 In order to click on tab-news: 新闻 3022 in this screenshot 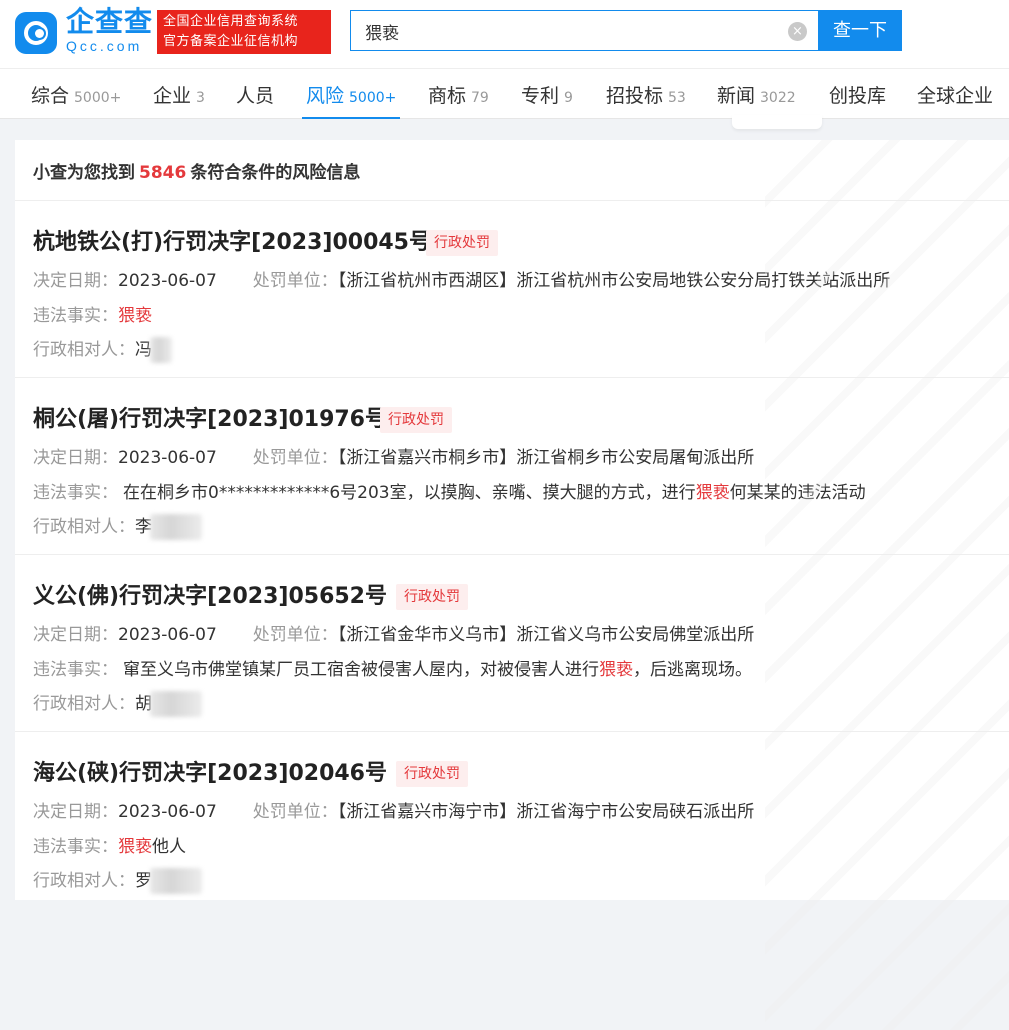, I will do `click(756, 100)`.